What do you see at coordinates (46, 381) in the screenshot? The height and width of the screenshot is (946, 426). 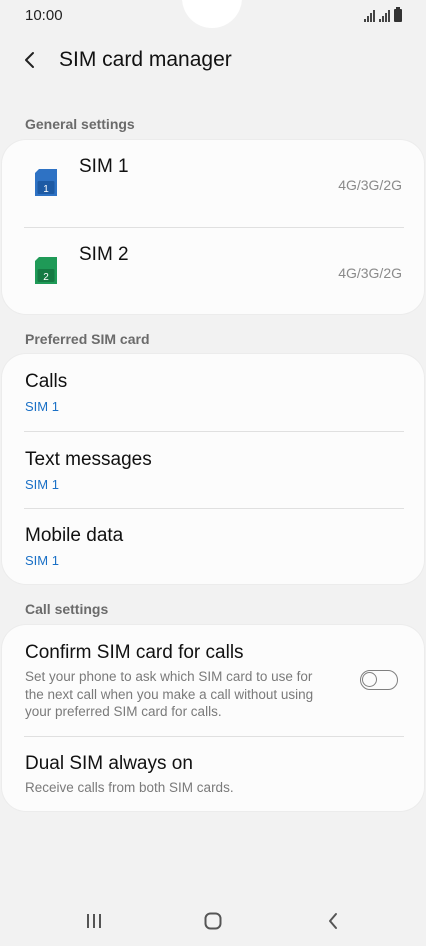 I see `preferred-calls-label: Calls` at bounding box center [46, 381].